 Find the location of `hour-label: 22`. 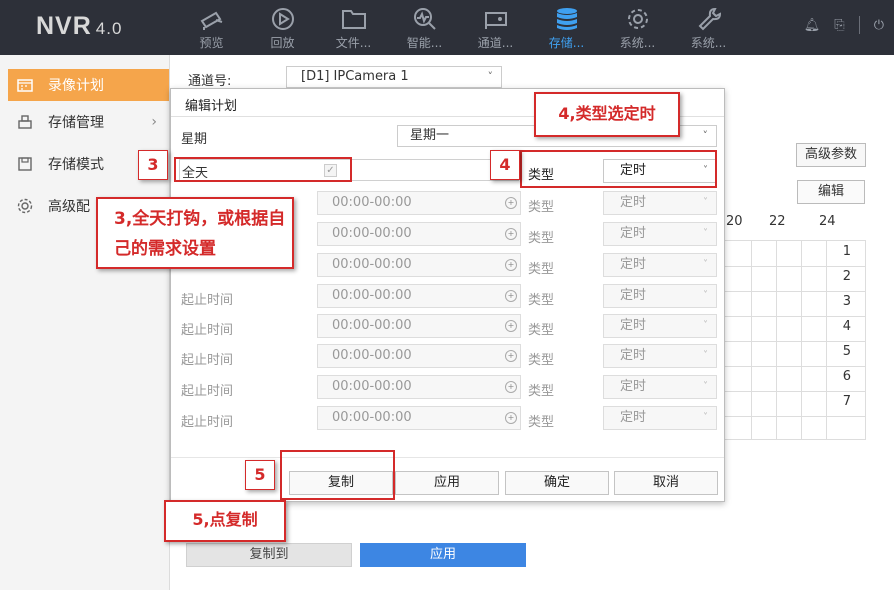

hour-label: 22 is located at coordinates (777, 221).